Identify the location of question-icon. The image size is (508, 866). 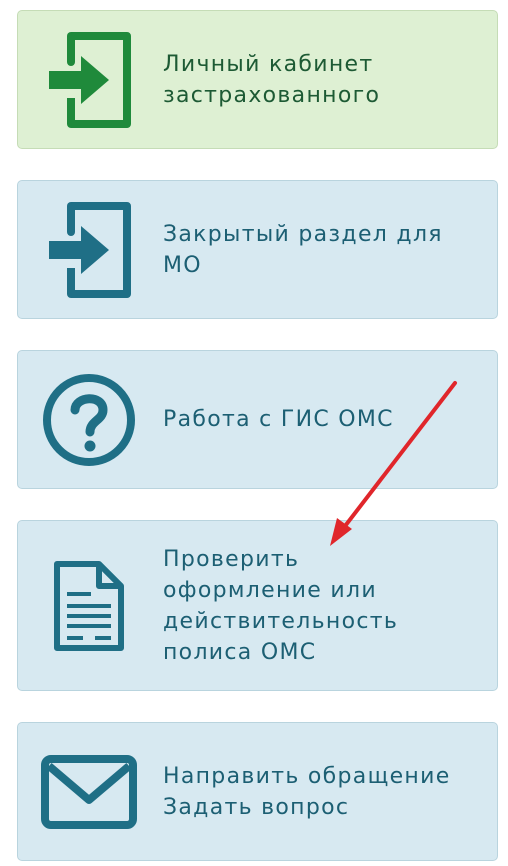
(89, 420).